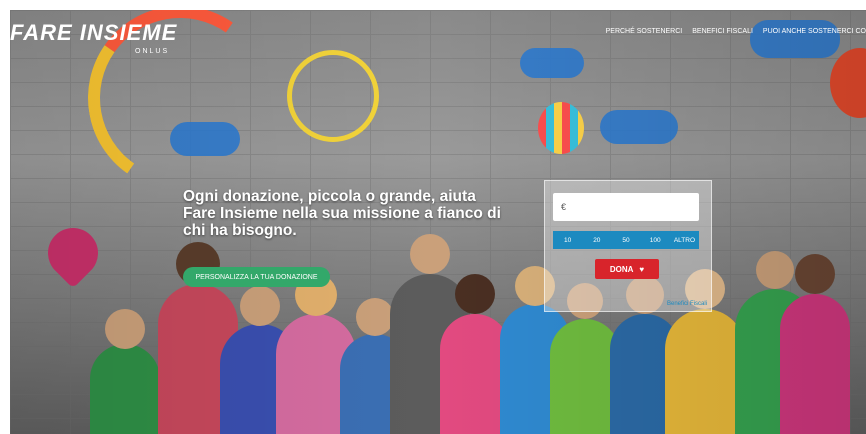 The image size is (866, 434). I want to click on nav-item-puoi-anche-sostenerci: PUOI ANCHE SOSTENERCI CO, so click(814, 31).